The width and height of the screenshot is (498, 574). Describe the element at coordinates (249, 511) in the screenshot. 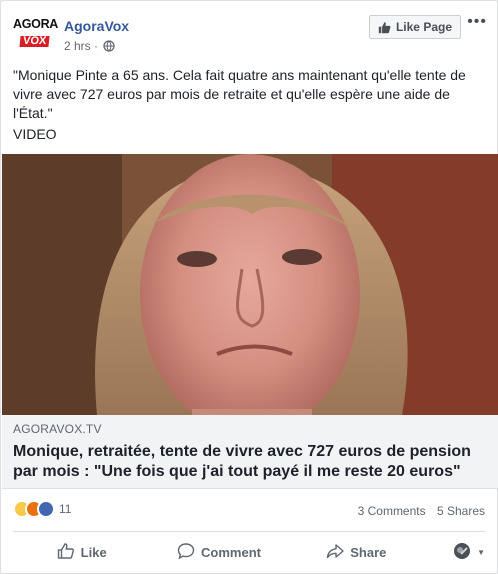

I see `post-stats: 11 3 Comments 5 Shares` at that location.